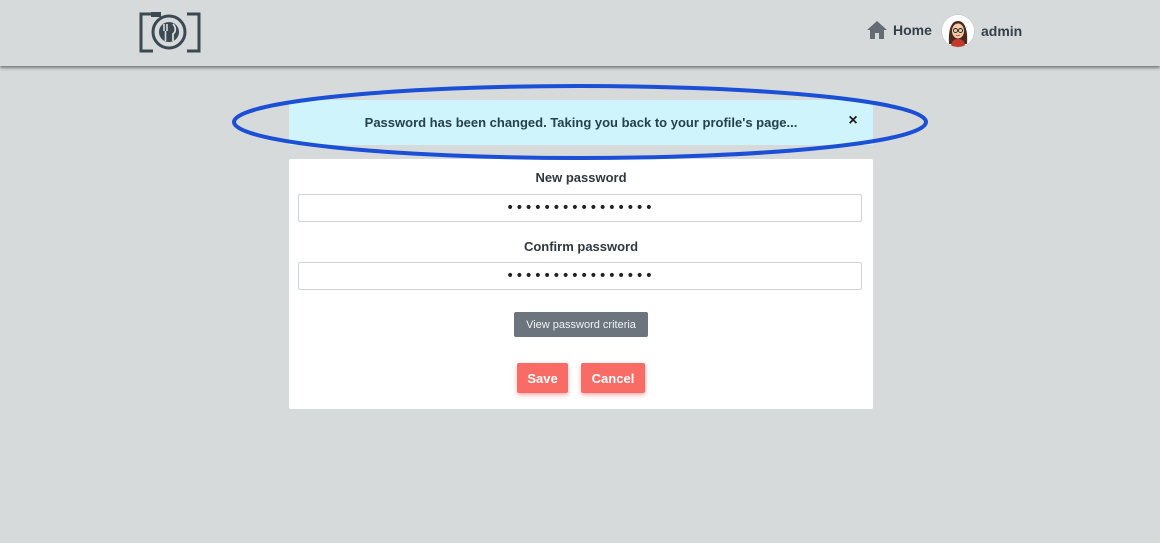 The height and width of the screenshot is (543, 1160). What do you see at coordinates (581, 246) in the screenshot?
I see `confirm-password-label: Confirm password` at bounding box center [581, 246].